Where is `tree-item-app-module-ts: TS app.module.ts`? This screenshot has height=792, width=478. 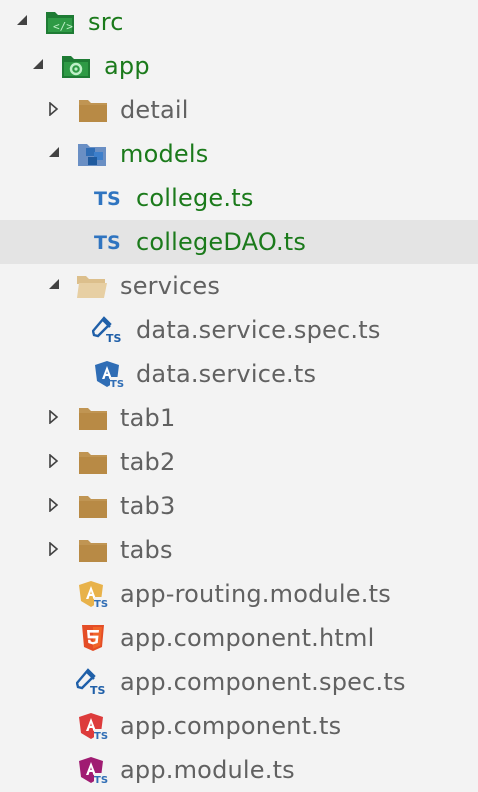
tree-item-app-module-ts: TS app.module.ts is located at coordinates (239, 770).